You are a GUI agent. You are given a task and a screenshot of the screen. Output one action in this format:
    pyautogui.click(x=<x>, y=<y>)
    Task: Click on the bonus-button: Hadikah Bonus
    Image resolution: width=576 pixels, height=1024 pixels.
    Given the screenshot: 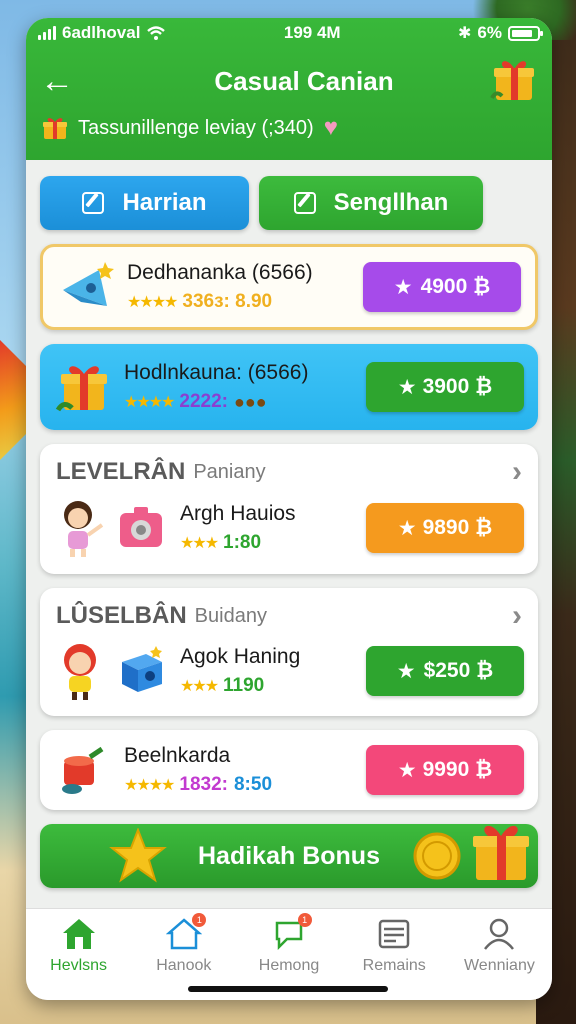 What is the action you would take?
    pyautogui.click(x=289, y=856)
    